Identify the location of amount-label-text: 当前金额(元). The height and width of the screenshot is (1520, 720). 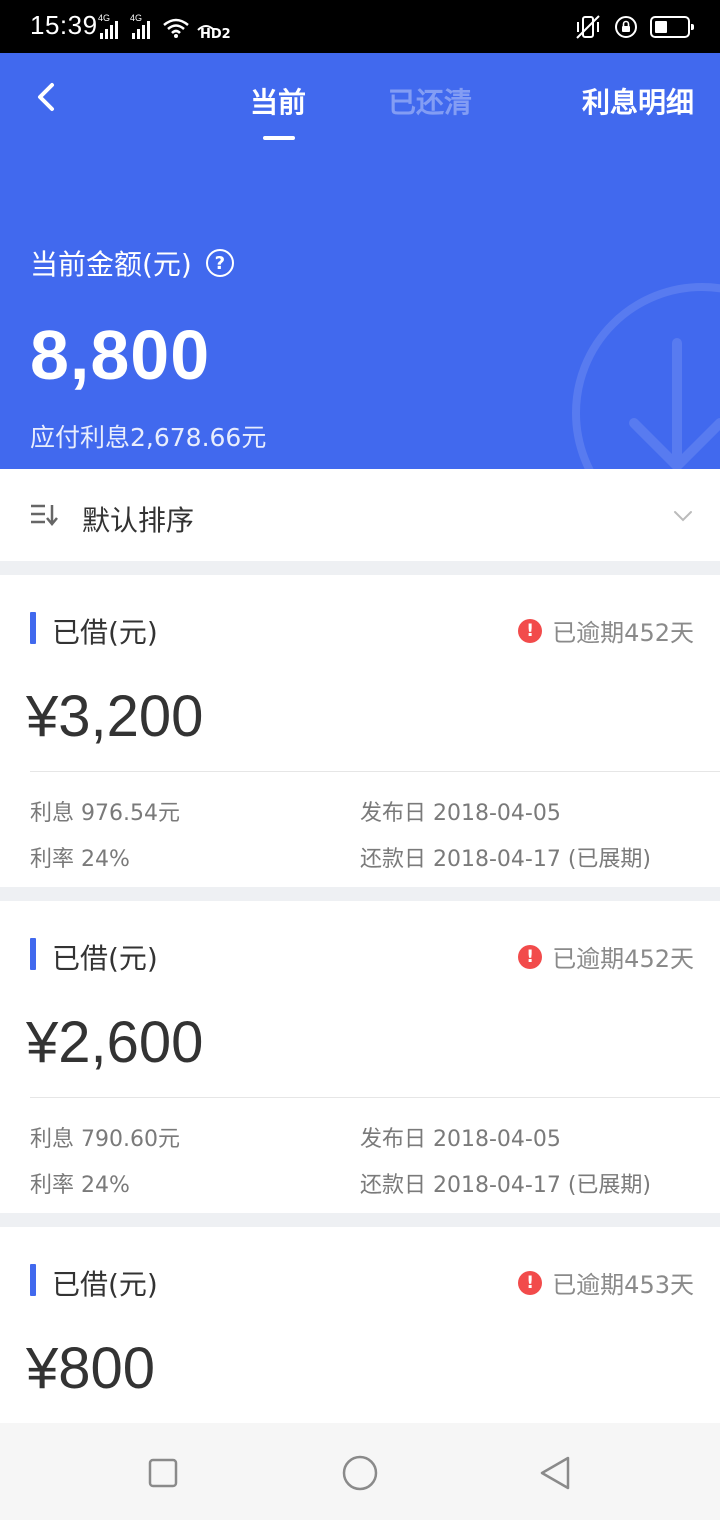
(111, 264).